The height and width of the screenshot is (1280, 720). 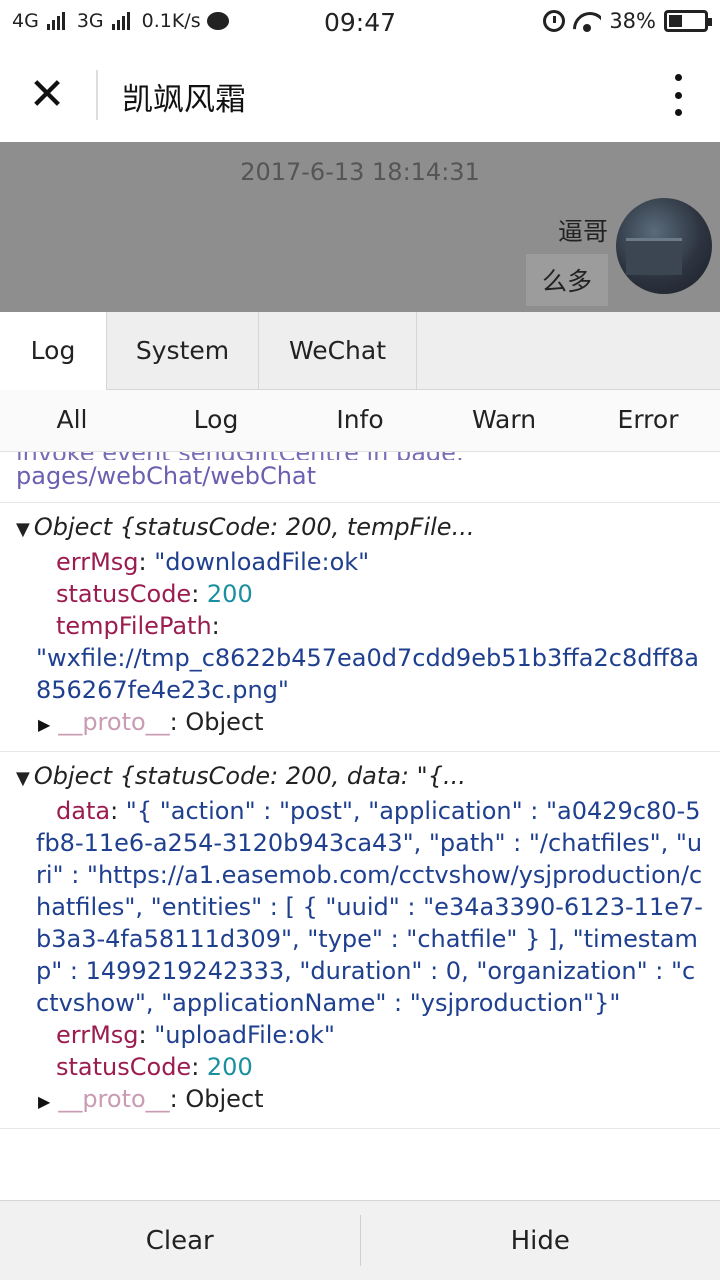 I want to click on status-right: 38%, so click(x=627, y=21).